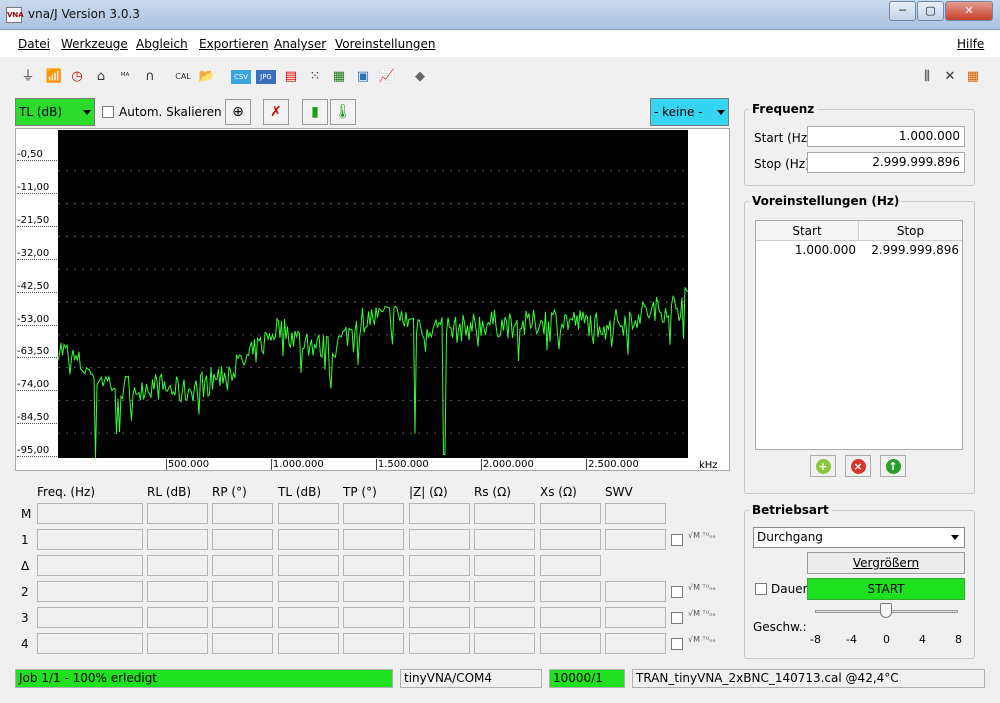 This screenshot has width=1000, height=703. Describe the element at coordinates (927, 77) in the screenshot. I see `tools-icon: ⫼` at that location.